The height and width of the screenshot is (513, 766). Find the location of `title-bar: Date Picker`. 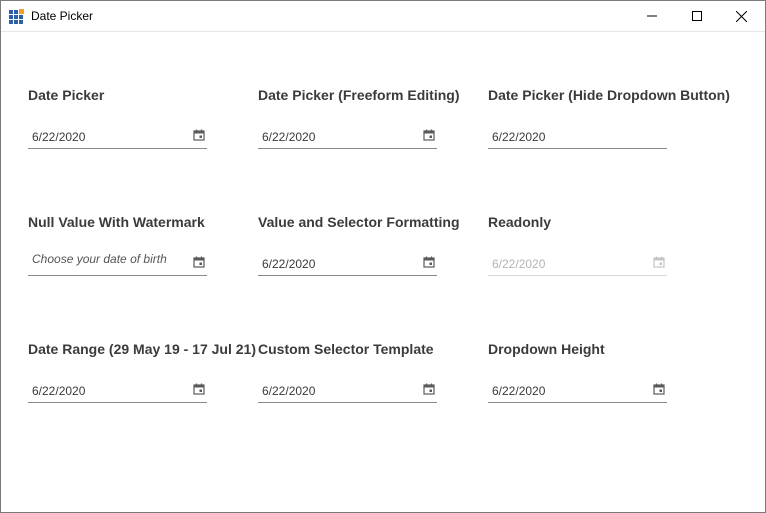

title-bar: Date Picker is located at coordinates (383, 16).